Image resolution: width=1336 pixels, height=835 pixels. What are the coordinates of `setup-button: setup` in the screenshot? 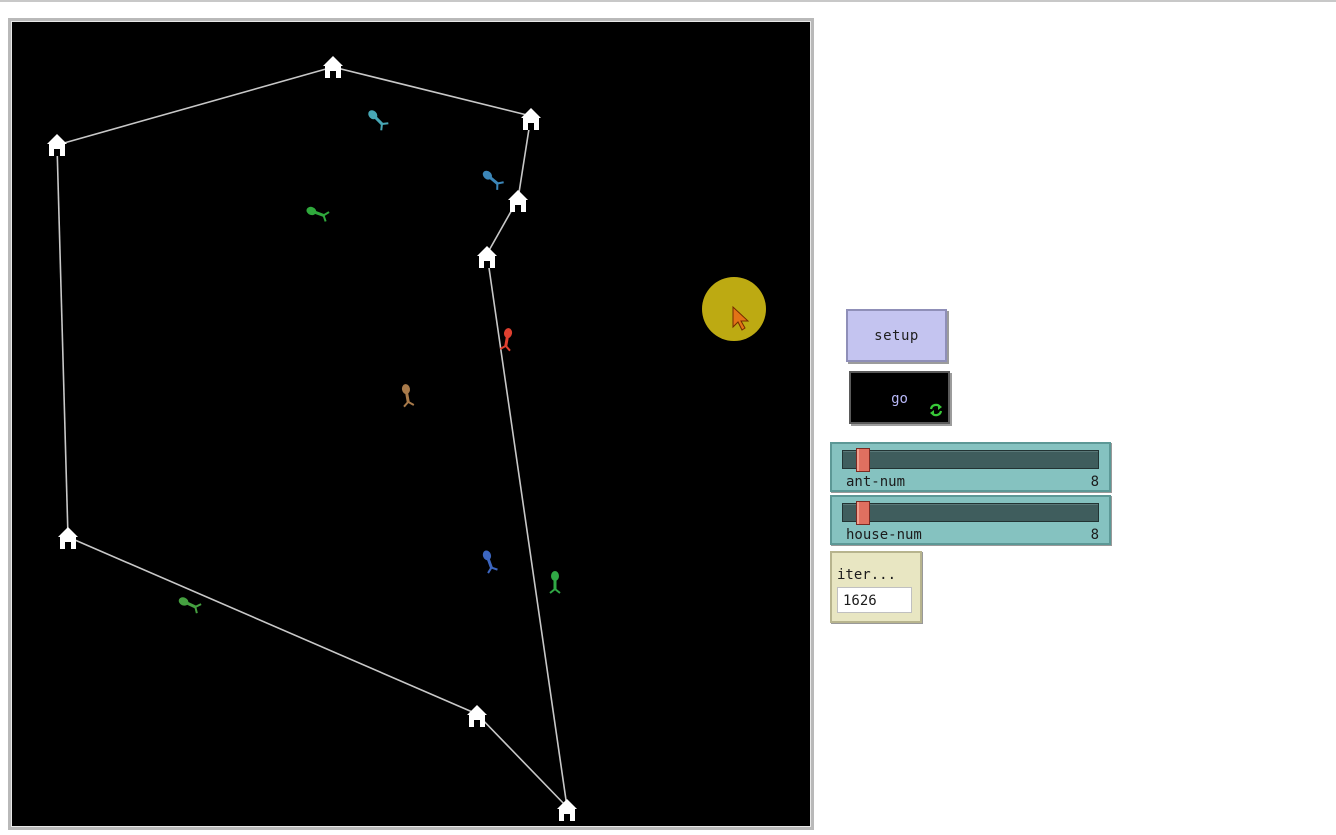 It's located at (896, 335).